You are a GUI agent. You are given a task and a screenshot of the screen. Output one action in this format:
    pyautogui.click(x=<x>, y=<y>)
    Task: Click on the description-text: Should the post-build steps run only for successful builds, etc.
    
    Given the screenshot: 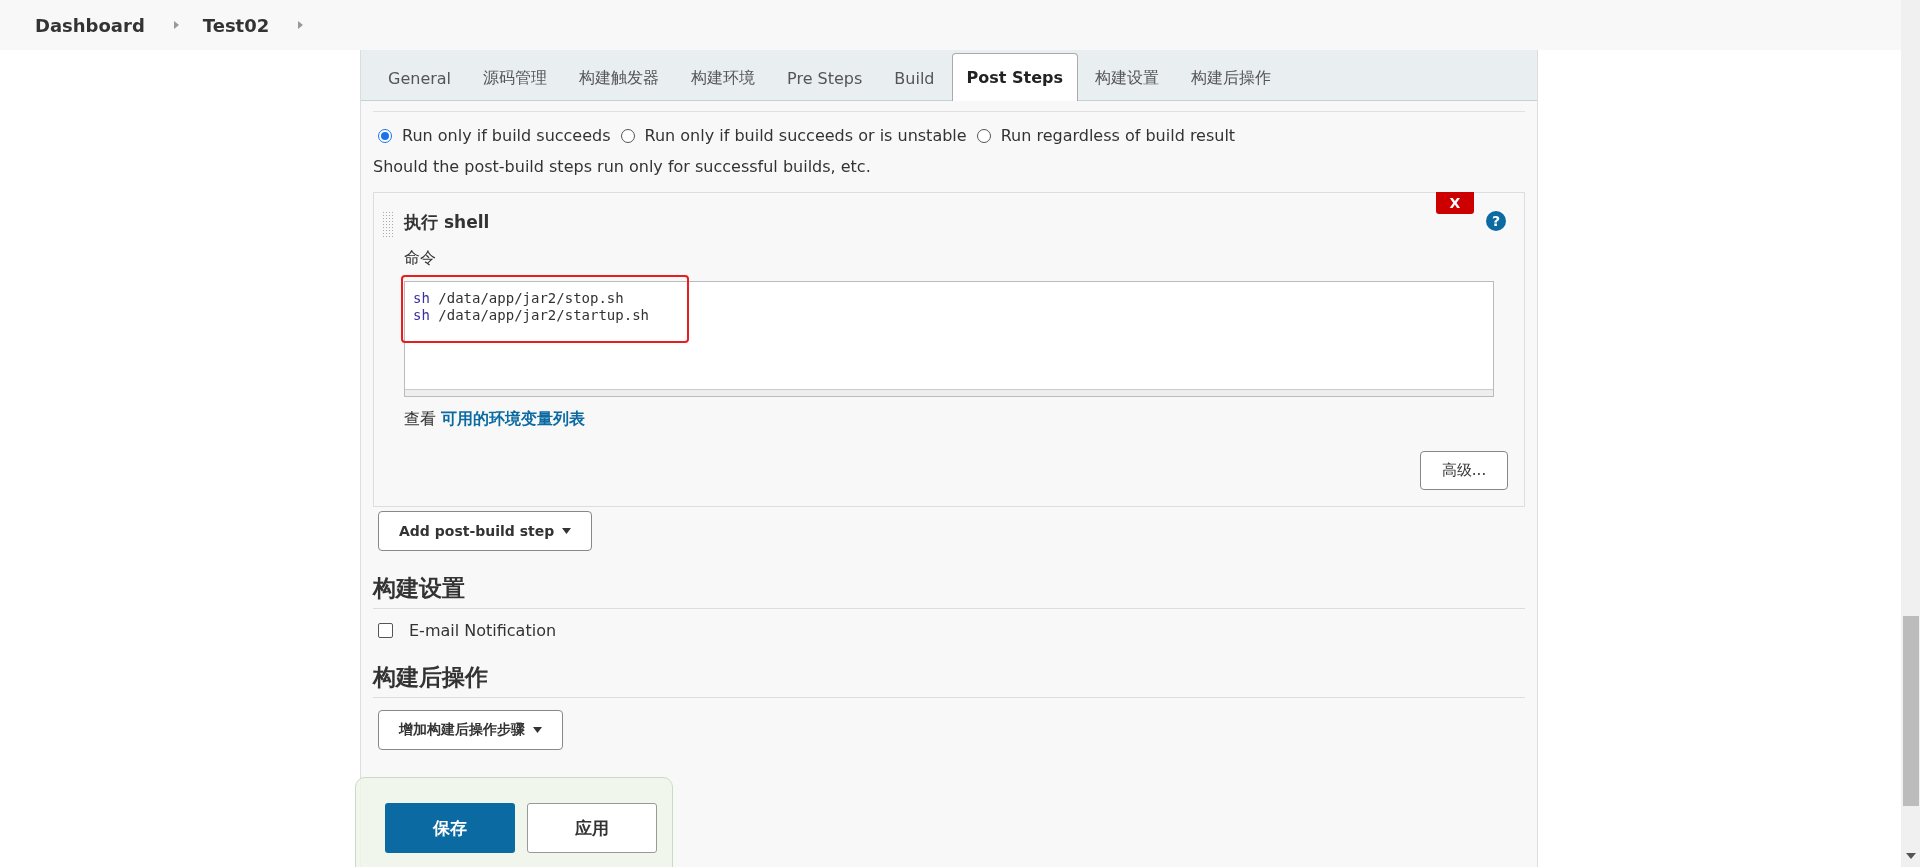 What is the action you would take?
    pyautogui.click(x=622, y=166)
    